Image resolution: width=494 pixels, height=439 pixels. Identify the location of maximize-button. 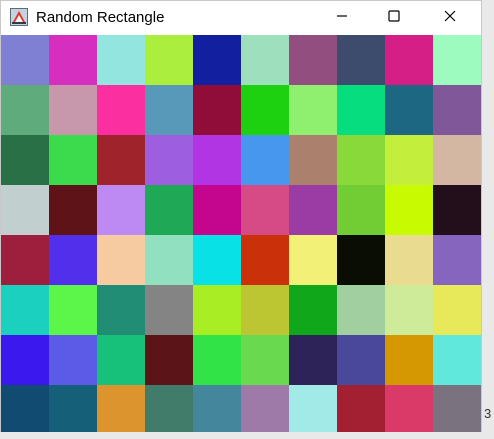
(394, 18).